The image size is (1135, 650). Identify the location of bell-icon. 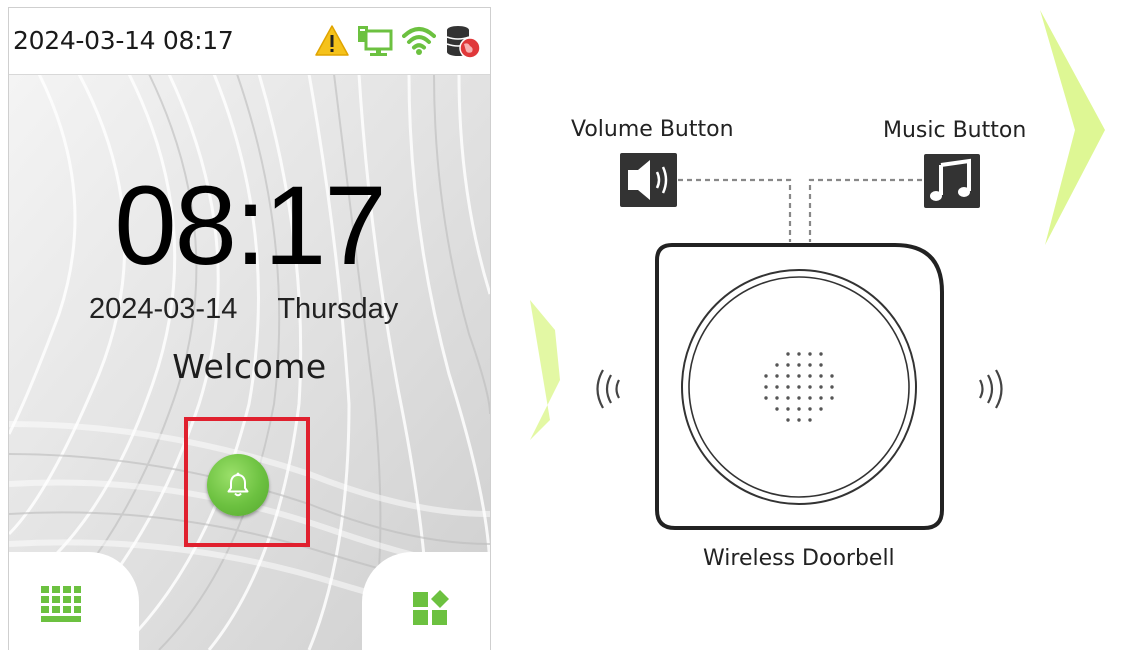
(238, 484).